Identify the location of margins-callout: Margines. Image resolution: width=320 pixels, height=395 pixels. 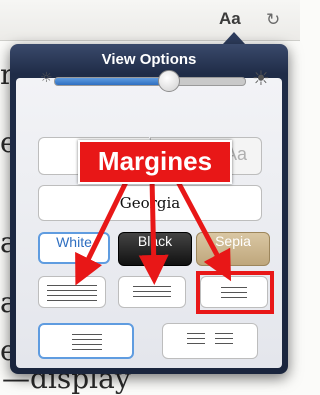
(155, 162).